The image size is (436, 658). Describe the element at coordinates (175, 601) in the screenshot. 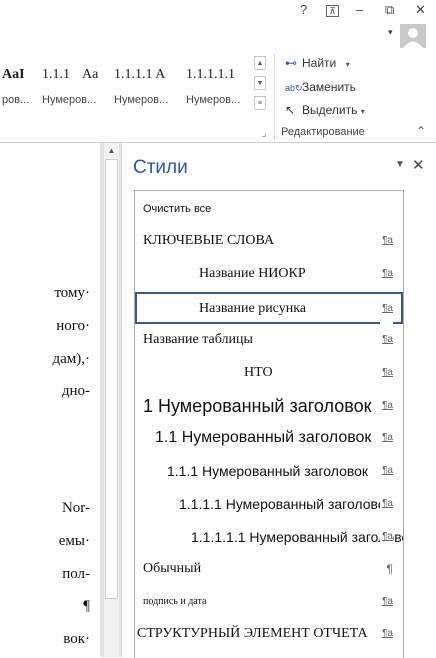

I see `style-name: подпись и дата` at that location.